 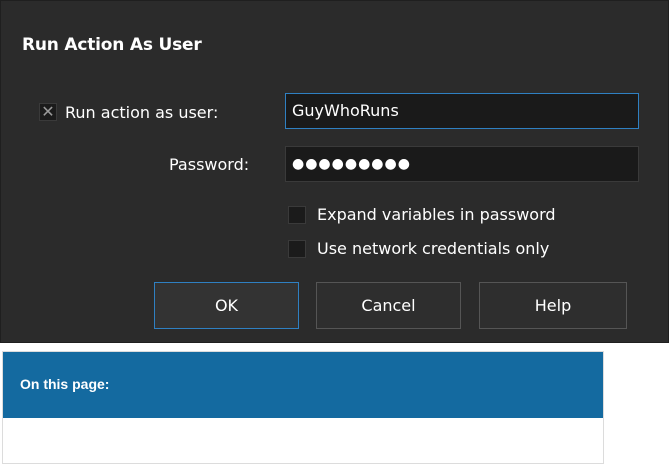 I want to click on run-as-user-label: Run action as user:, so click(x=142, y=112).